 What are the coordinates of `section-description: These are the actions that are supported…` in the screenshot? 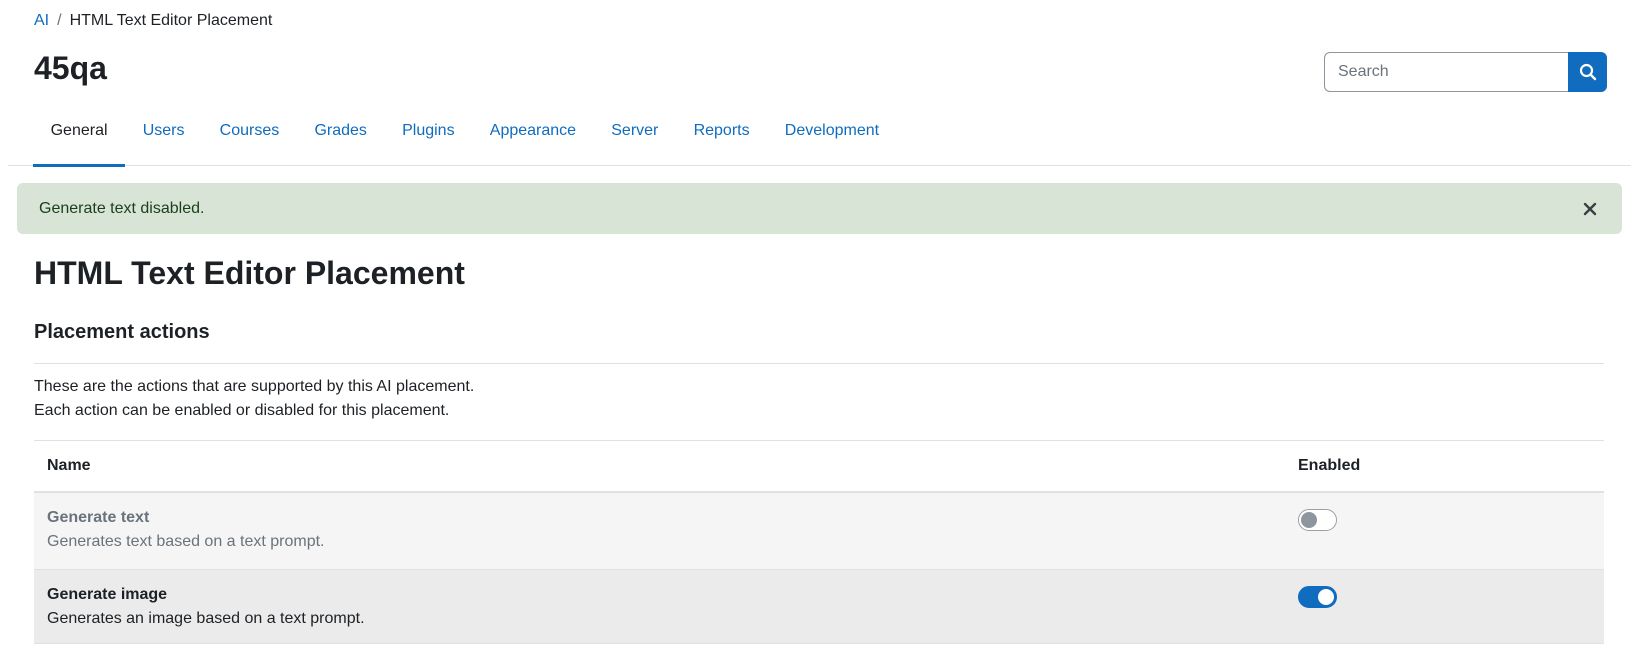 It's located at (254, 399).